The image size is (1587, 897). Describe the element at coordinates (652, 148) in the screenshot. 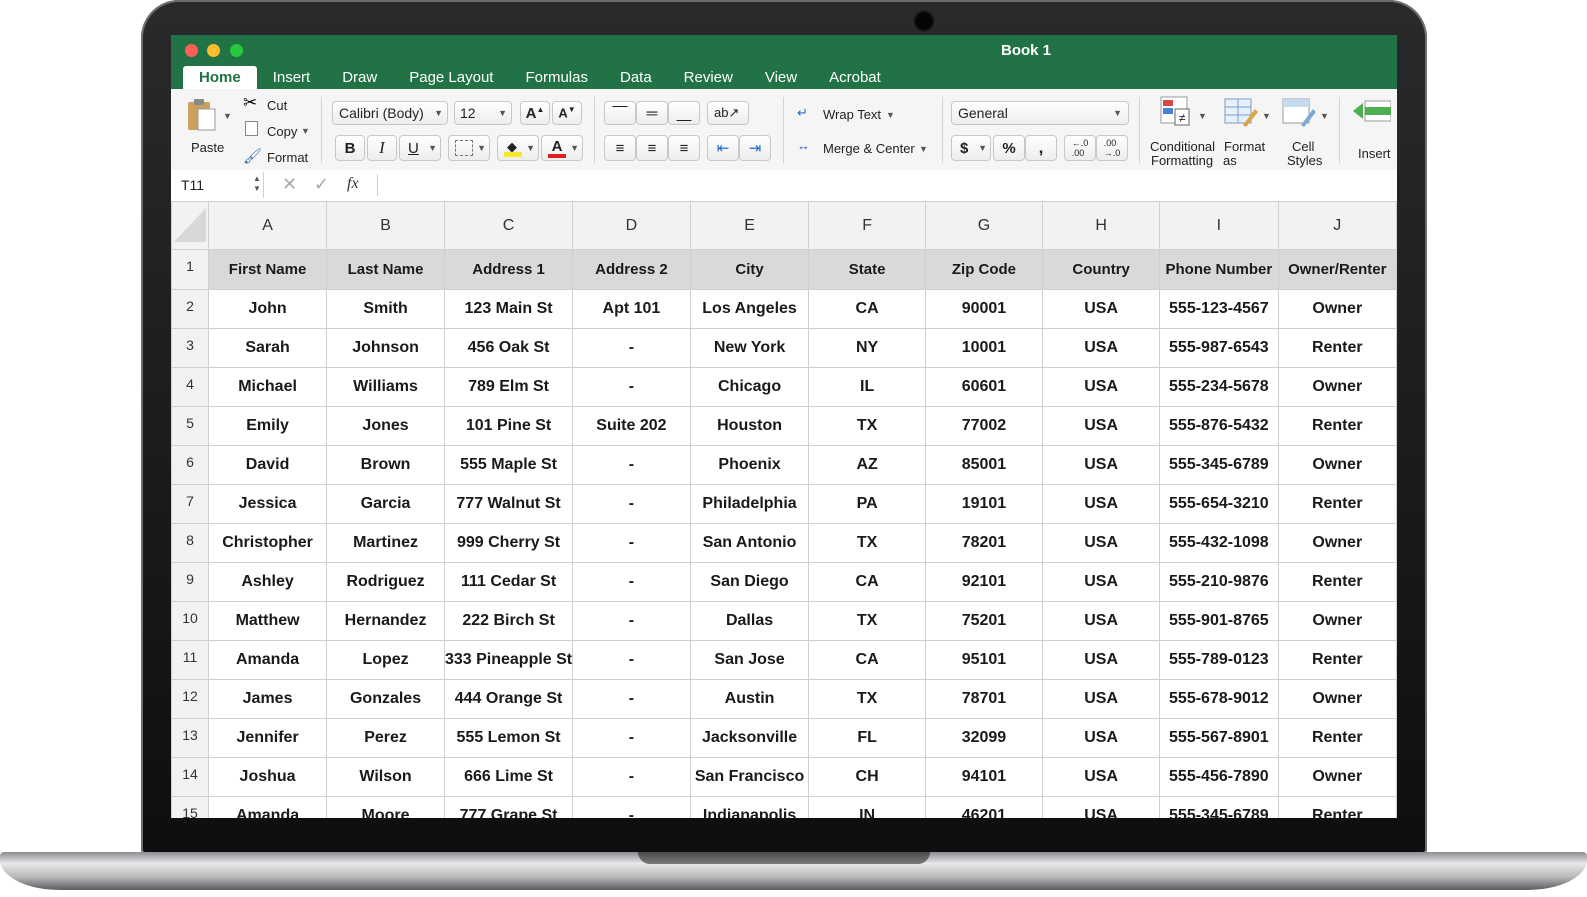

I see `align-center-button: ≡` at that location.